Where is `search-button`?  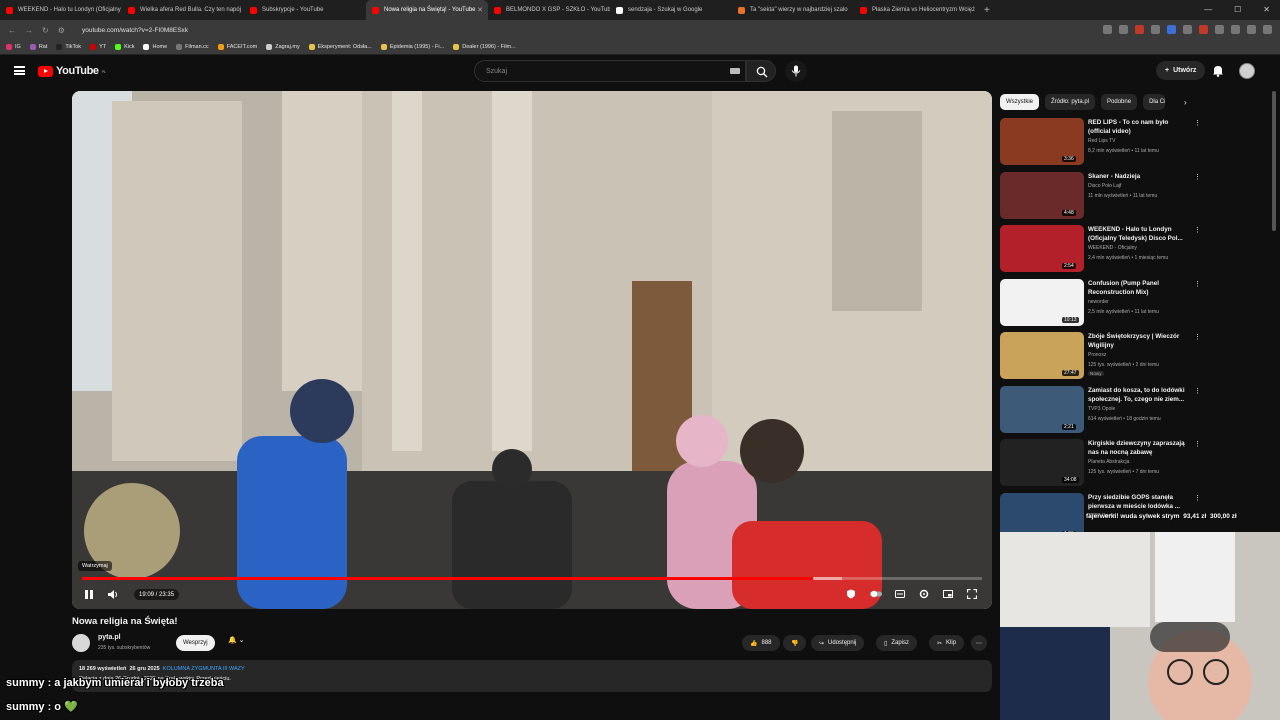
search-button is located at coordinates (761, 71).